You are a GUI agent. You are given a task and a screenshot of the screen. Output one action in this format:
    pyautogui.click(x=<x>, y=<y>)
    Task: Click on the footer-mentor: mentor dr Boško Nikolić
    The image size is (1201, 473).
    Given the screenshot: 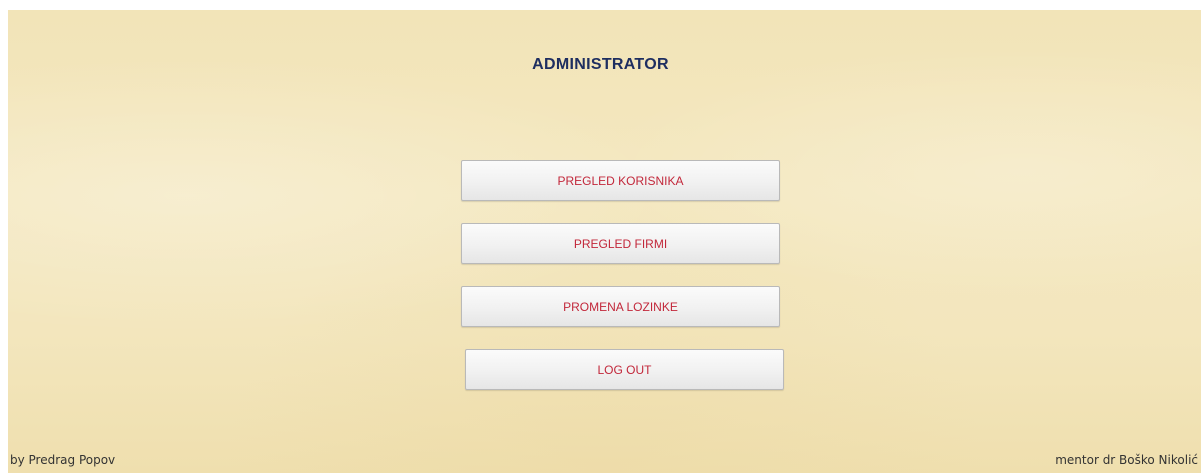 What is the action you would take?
    pyautogui.click(x=1126, y=460)
    